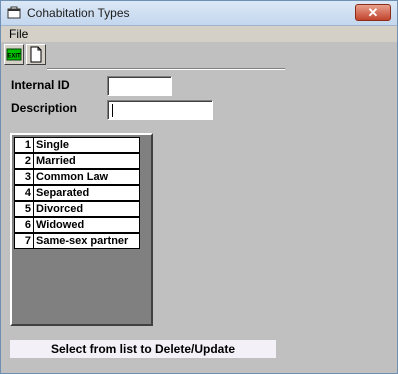 This screenshot has width=398, height=374. I want to click on list-item: 2 Married, so click(77, 161).